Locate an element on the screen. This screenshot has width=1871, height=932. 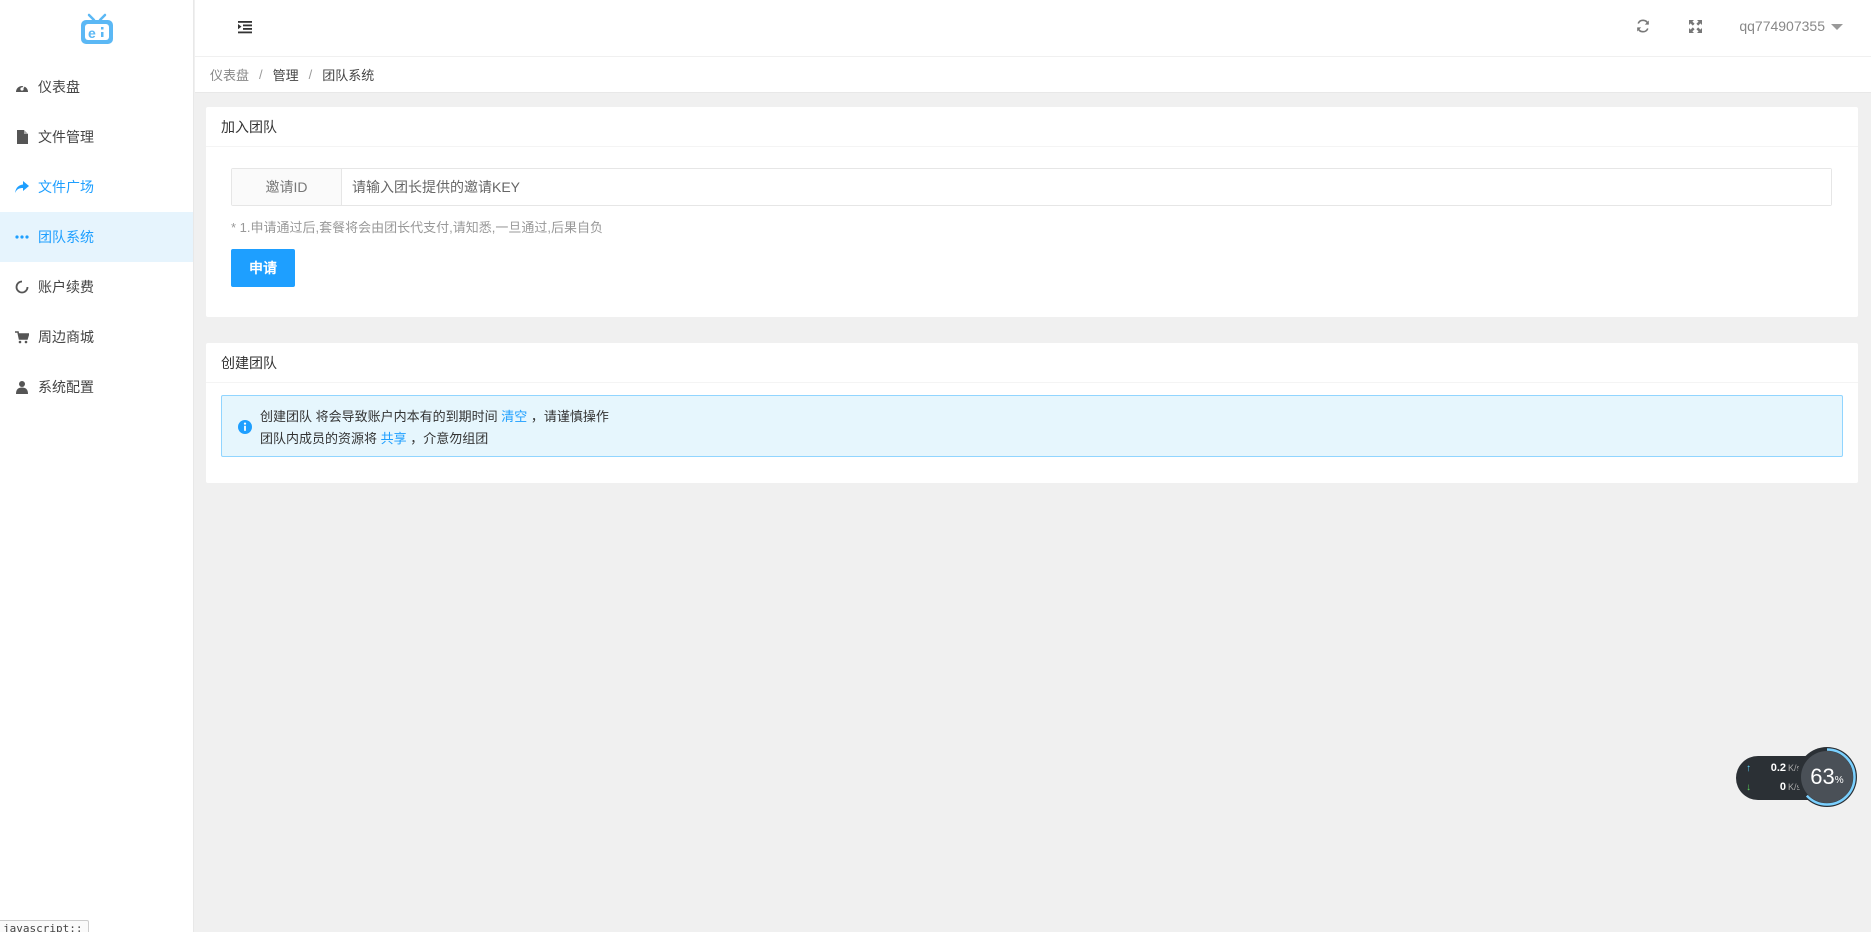
cart-icon is located at coordinates (22, 337).